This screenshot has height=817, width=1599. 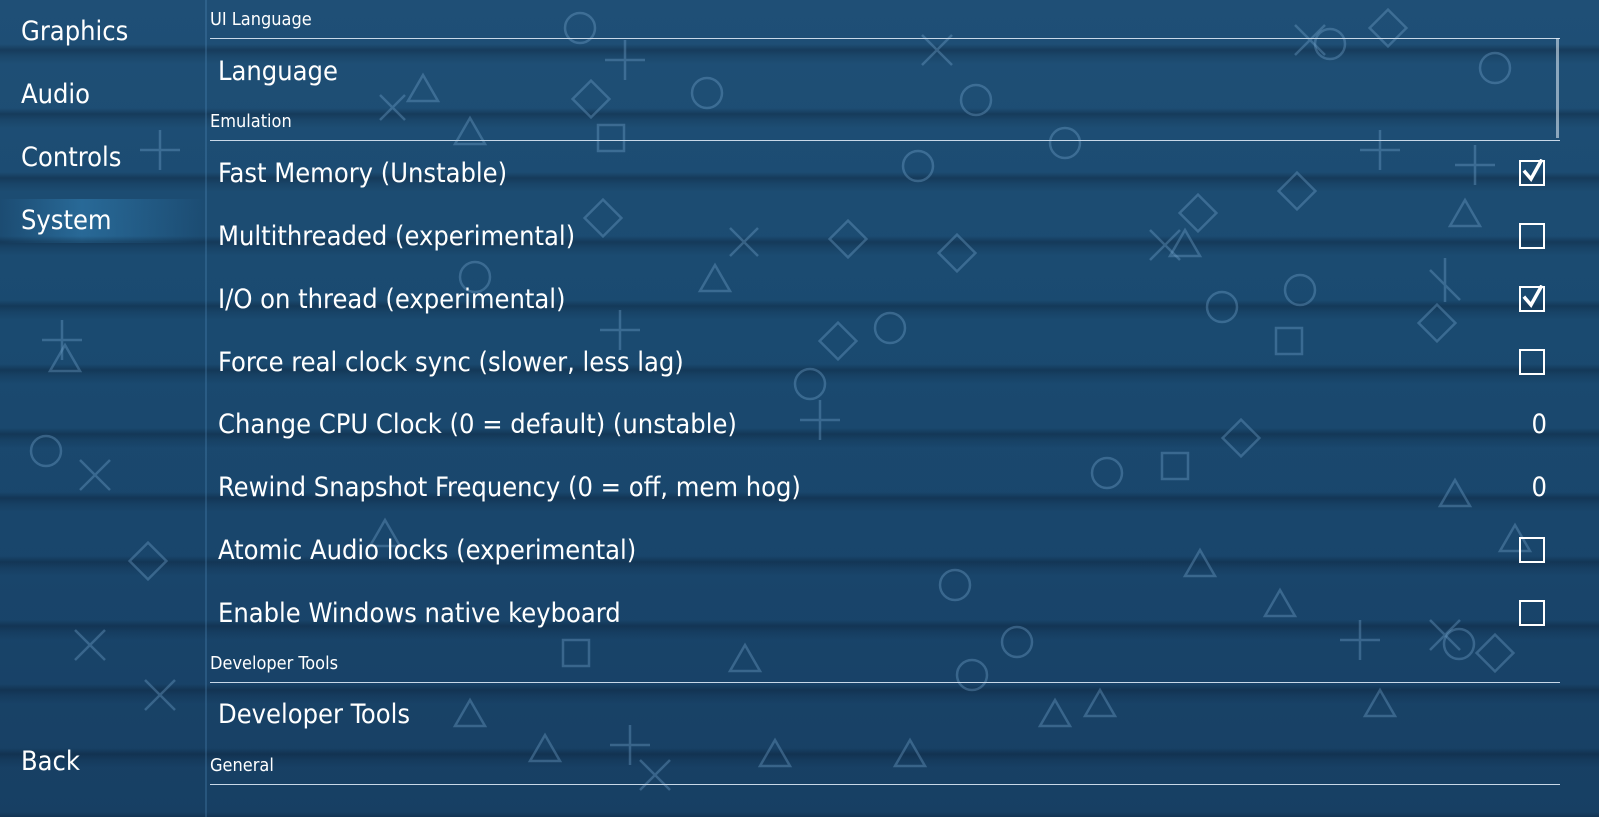 What do you see at coordinates (314, 714) in the screenshot?
I see `developer-tools-label: Developer Tools` at bounding box center [314, 714].